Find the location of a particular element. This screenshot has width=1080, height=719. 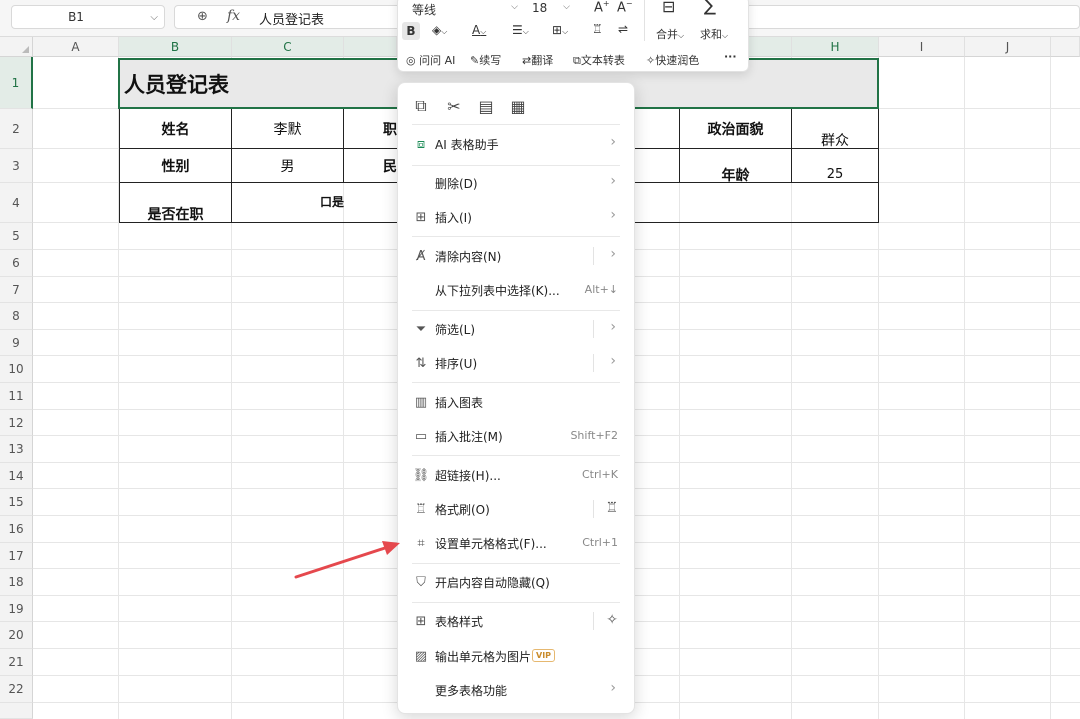

more-icon: ··· is located at coordinates (730, 56).